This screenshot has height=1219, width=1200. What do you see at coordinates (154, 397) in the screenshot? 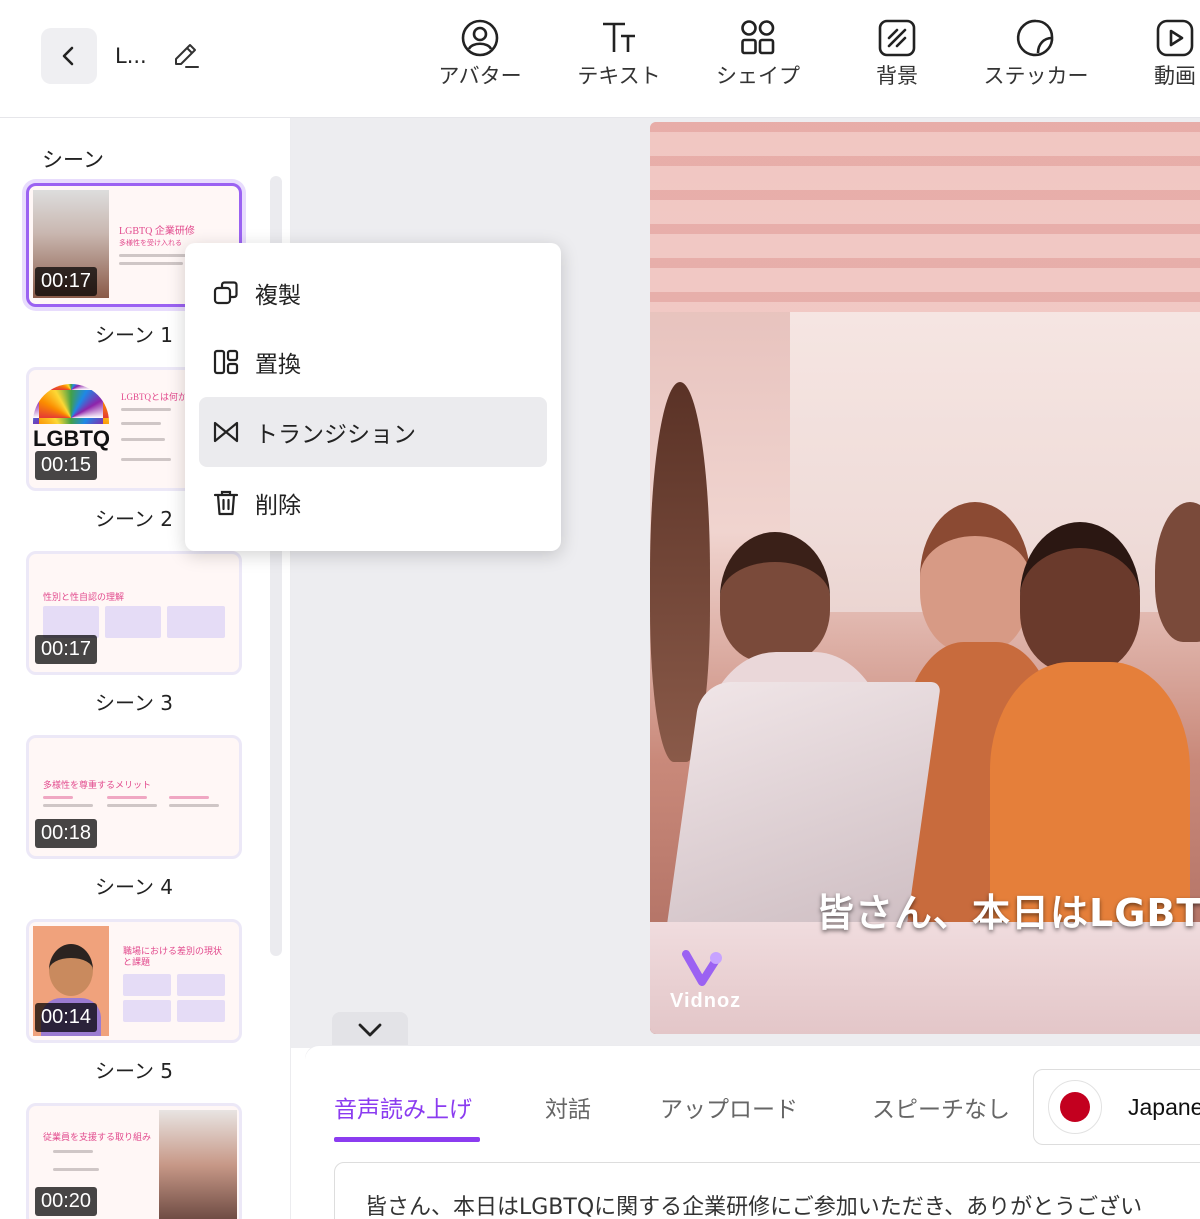
I see `scene-2-thumb-title: LGBTQとは何か` at bounding box center [154, 397].